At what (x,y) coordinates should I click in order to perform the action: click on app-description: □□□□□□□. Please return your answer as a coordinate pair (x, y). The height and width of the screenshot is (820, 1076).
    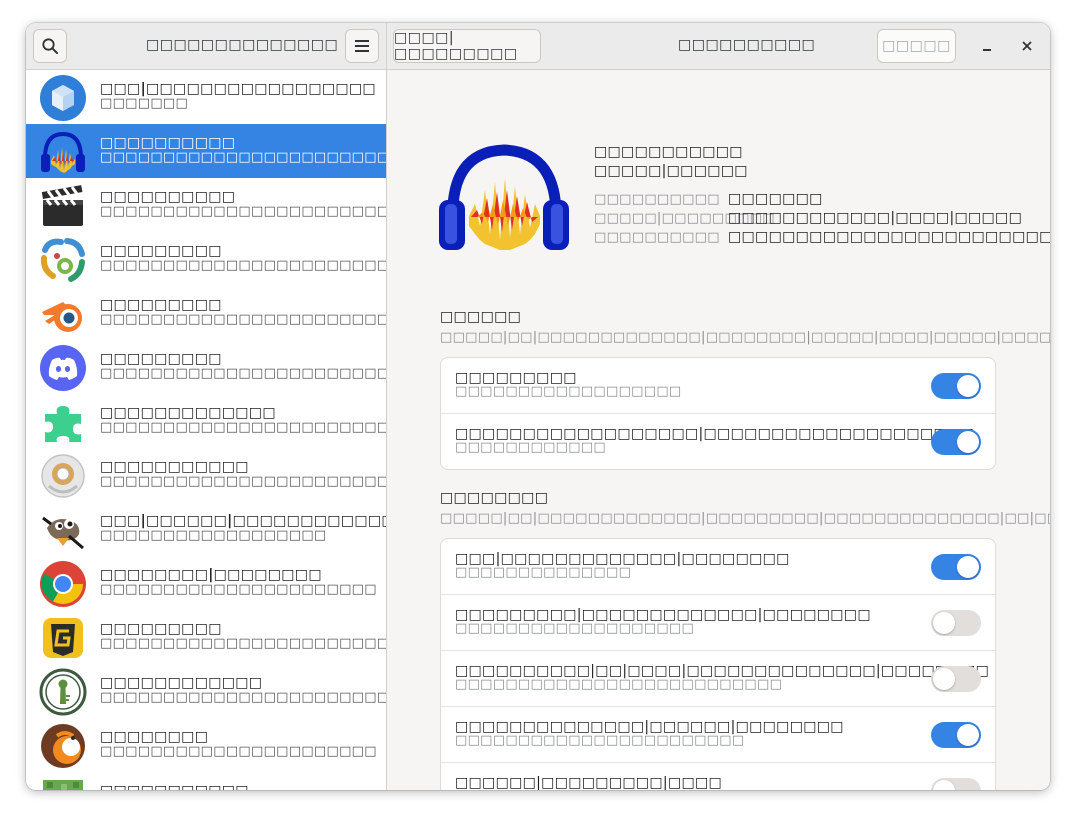
    Looking at the image, I should click on (144, 103).